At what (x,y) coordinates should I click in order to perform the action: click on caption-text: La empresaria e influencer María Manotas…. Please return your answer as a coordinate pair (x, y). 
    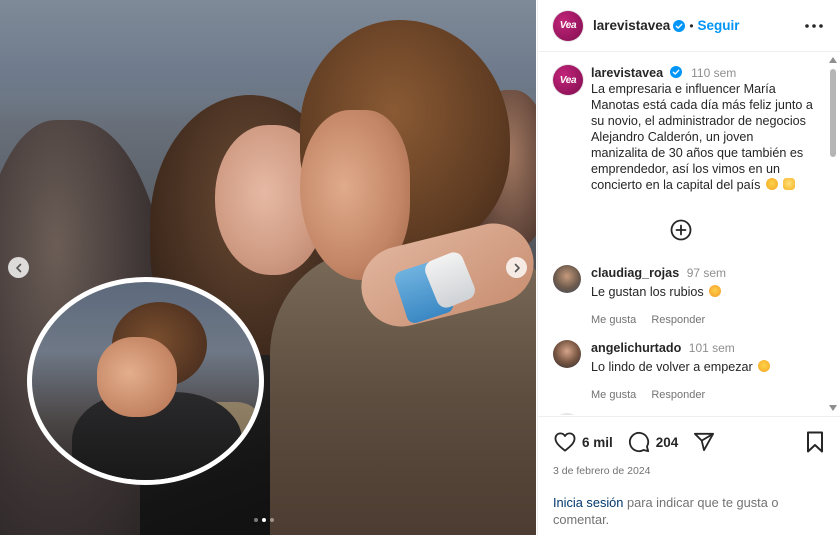
    Looking at the image, I should click on (702, 137).